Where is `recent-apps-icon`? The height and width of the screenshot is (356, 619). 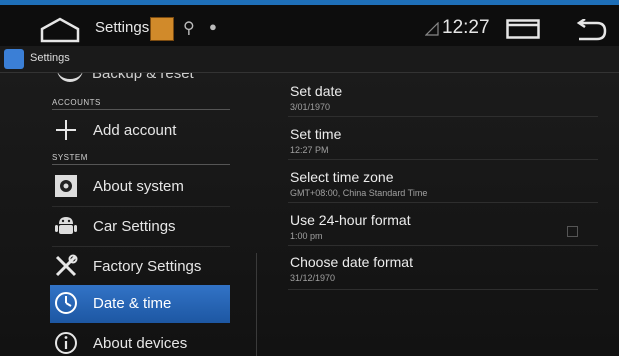 recent-apps-icon is located at coordinates (523, 29).